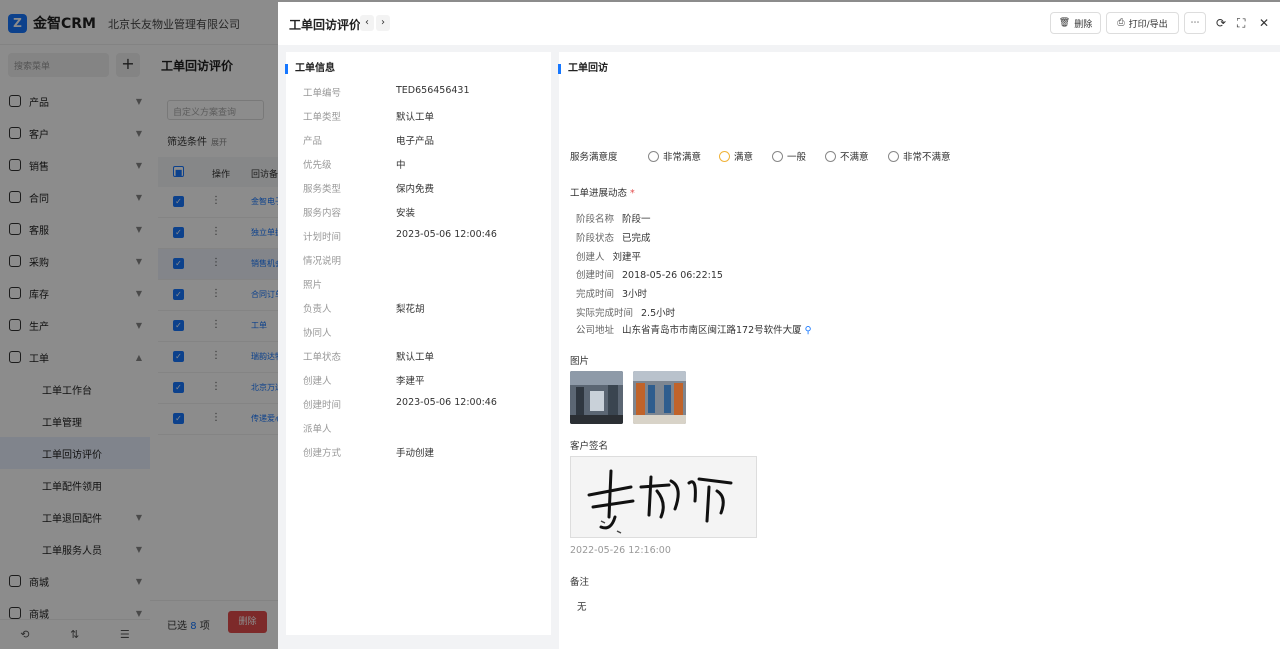 This screenshot has width=1280, height=649. I want to click on field-row: 工单编号 TED656456431, so click(421, 93).